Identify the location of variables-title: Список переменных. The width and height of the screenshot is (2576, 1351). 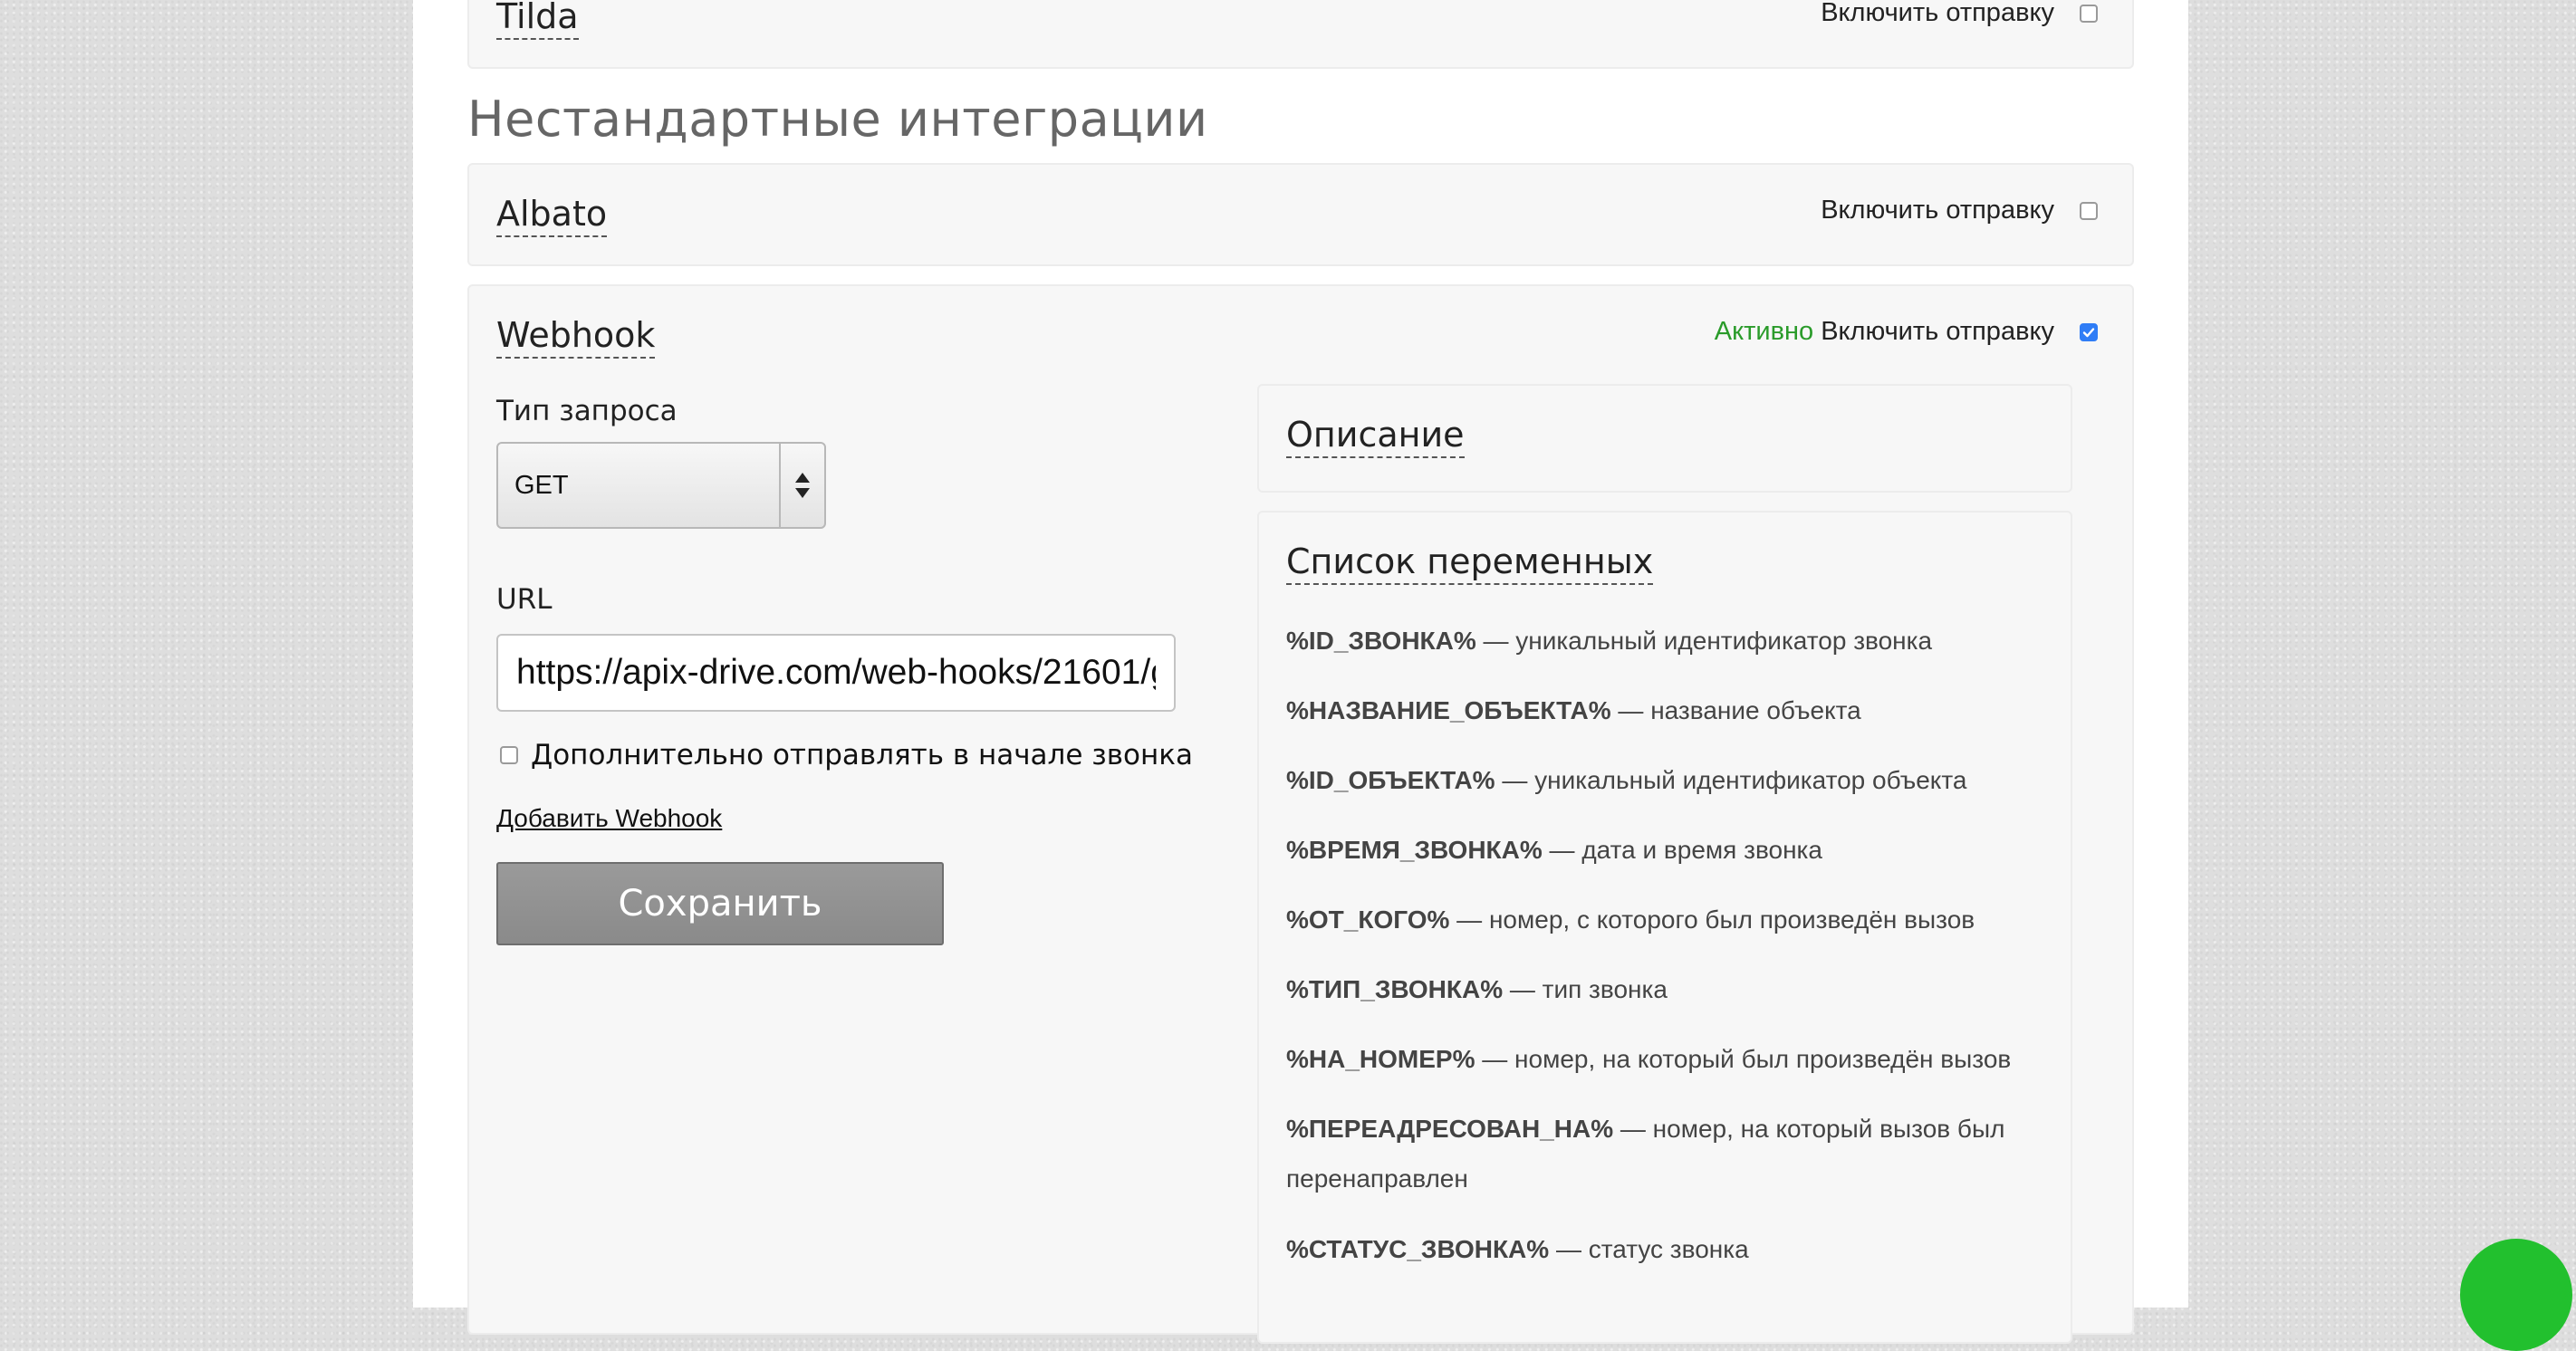
(1470, 563).